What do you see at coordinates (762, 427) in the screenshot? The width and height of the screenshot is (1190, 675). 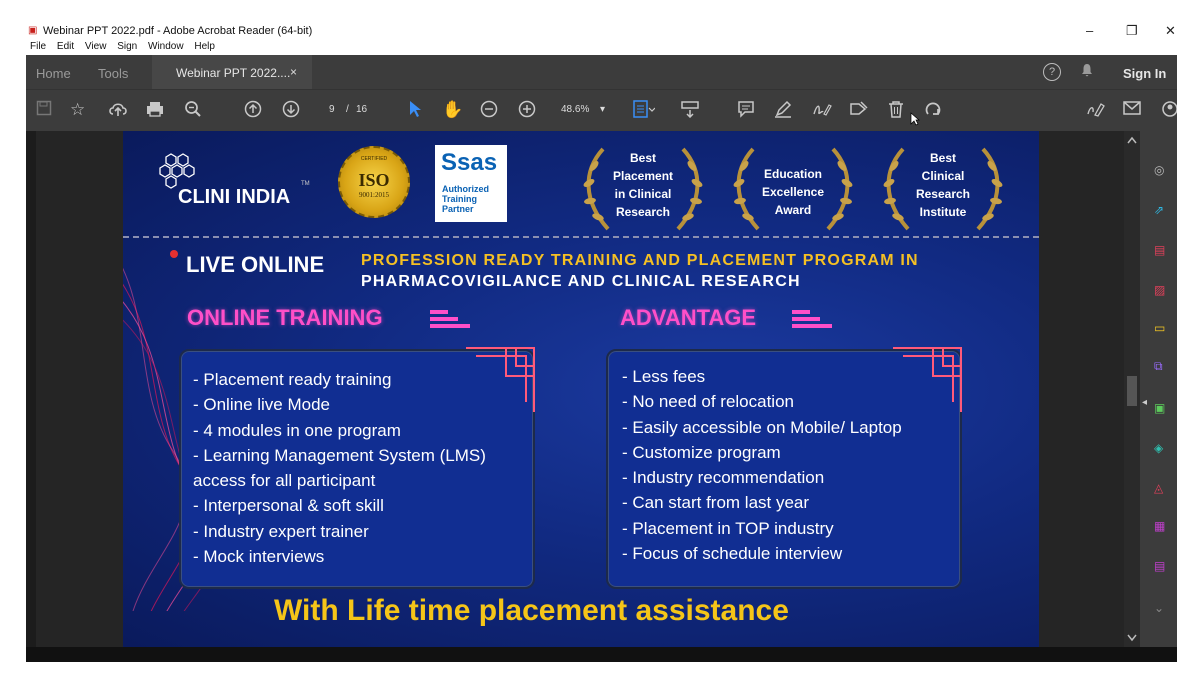 I see `list-item: - Easily accessible on Mobile/ Laptop` at bounding box center [762, 427].